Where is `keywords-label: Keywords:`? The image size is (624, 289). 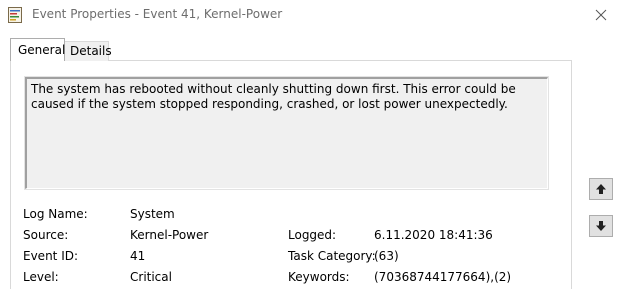
keywords-label: Keywords: is located at coordinates (319, 277).